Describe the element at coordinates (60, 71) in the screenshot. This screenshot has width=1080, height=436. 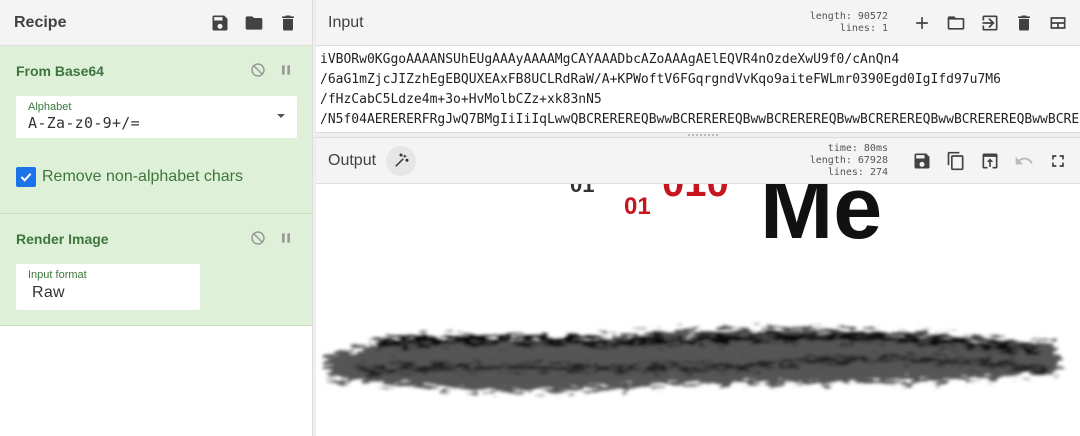
I see `operation-title: From Base64` at that location.